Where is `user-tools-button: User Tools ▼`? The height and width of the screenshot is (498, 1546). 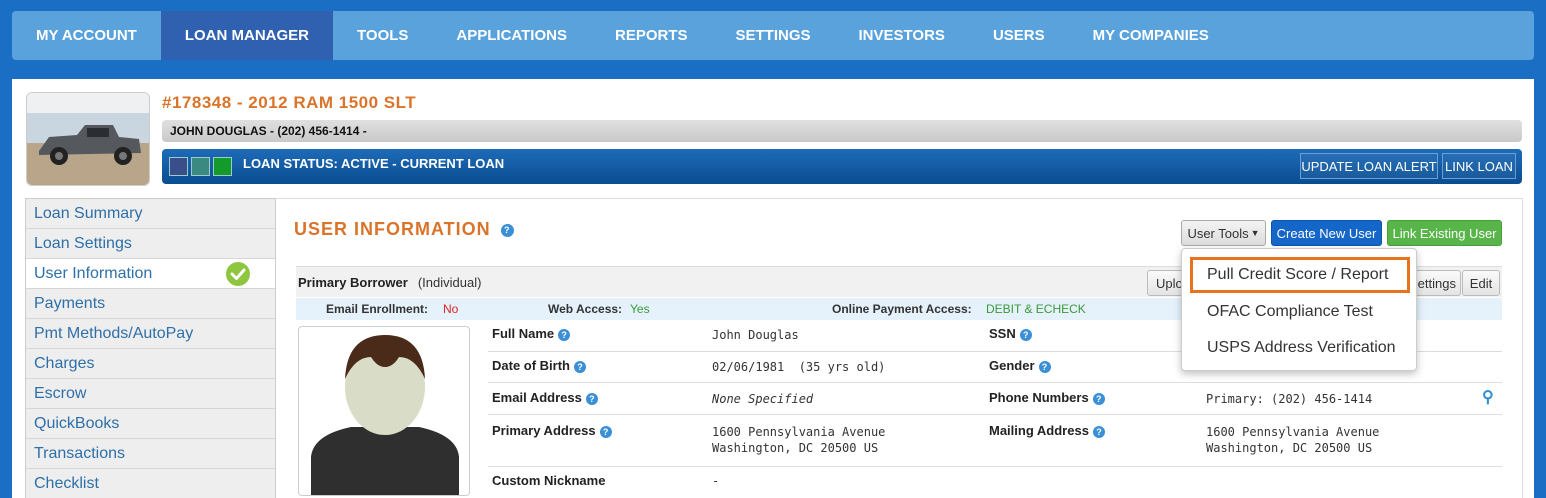
user-tools-button: User Tools ▼ is located at coordinates (1223, 233).